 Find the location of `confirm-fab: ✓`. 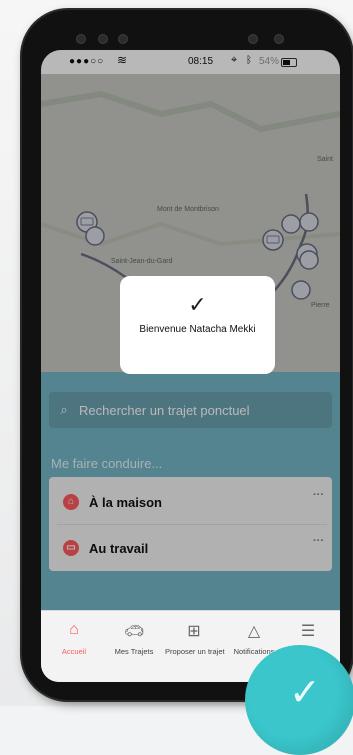

confirm-fab: ✓ is located at coordinates (299, 700).